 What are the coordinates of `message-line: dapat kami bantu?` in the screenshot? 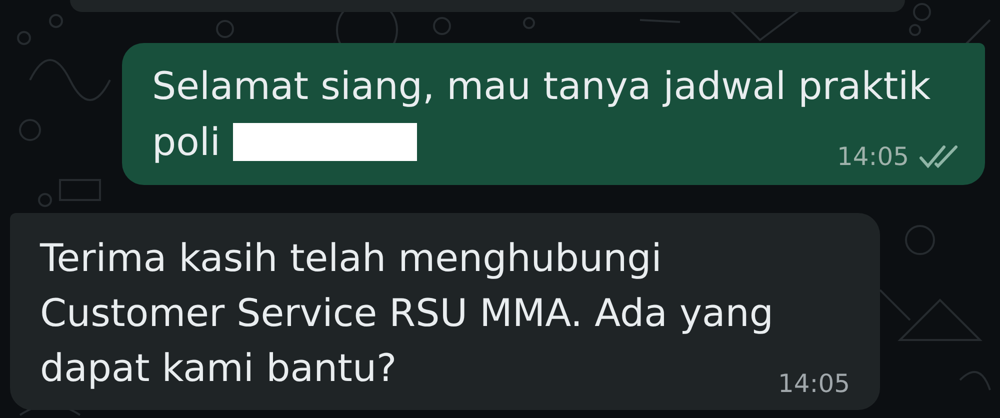 It's located at (218, 368).